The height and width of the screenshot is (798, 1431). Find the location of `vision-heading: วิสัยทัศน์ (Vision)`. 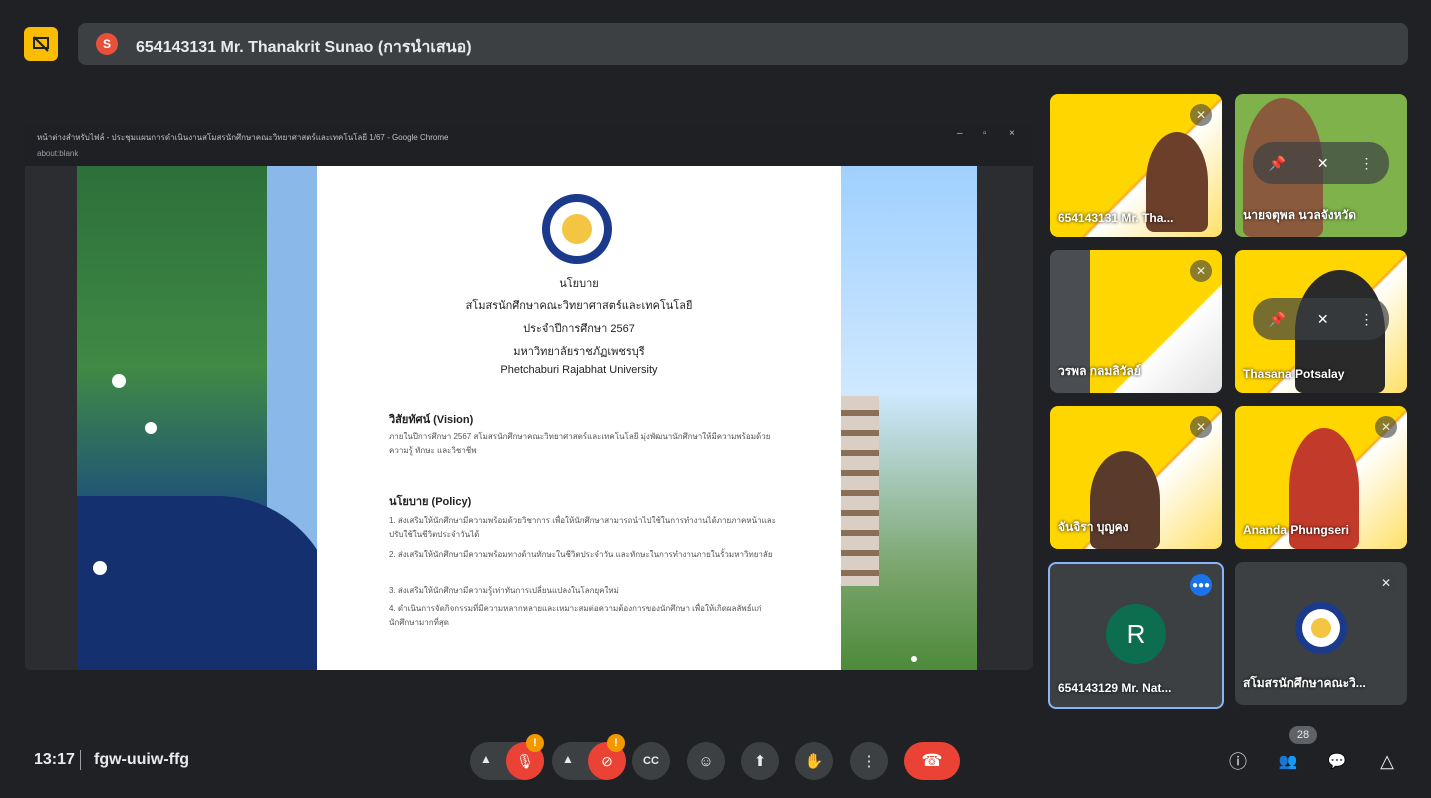

vision-heading: วิสัยทัศน์ (Vision) is located at coordinates (431, 420).